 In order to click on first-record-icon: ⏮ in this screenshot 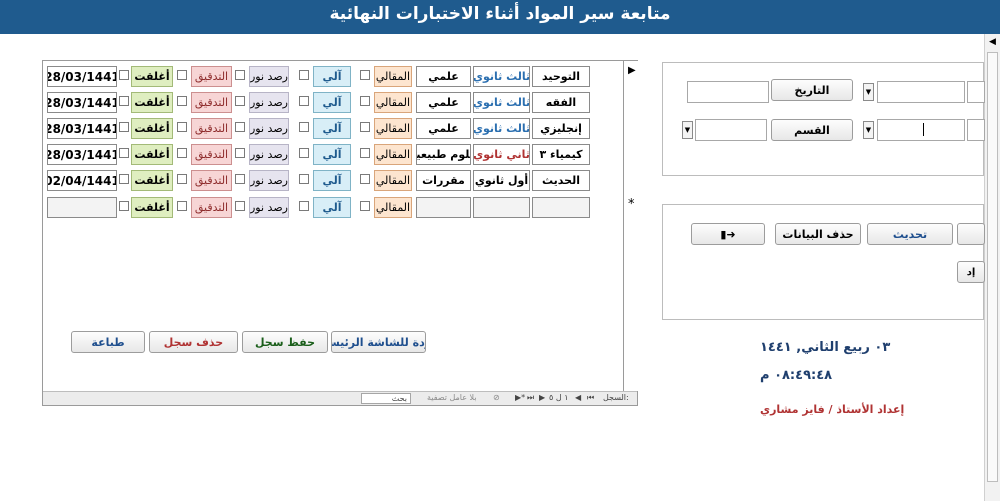, I will do `click(590, 398)`.